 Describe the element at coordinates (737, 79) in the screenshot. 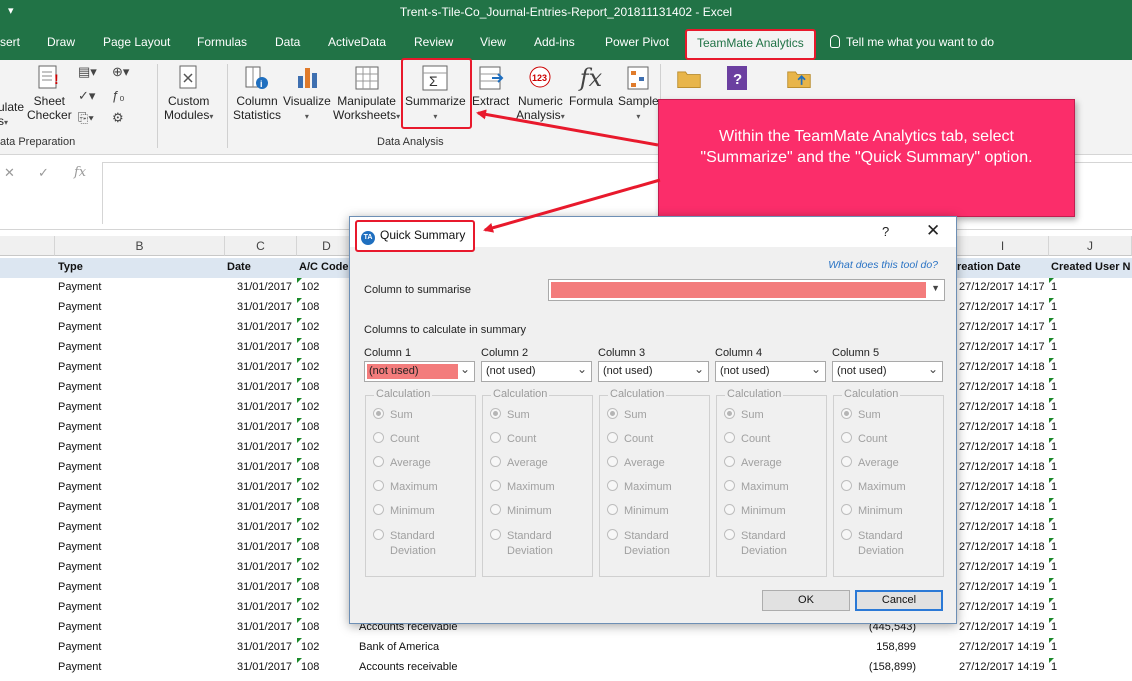

I see `help-button: ?` at that location.